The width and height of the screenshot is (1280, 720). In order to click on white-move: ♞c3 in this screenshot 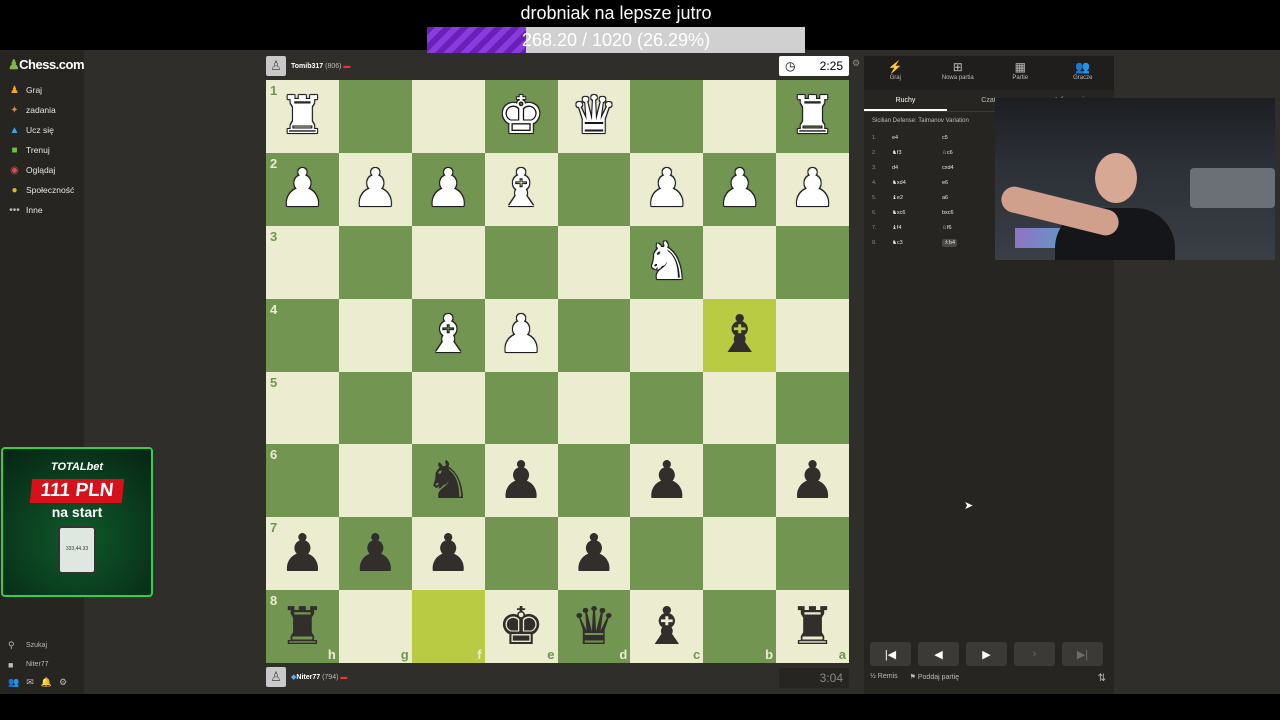, I will do `click(917, 243)`.